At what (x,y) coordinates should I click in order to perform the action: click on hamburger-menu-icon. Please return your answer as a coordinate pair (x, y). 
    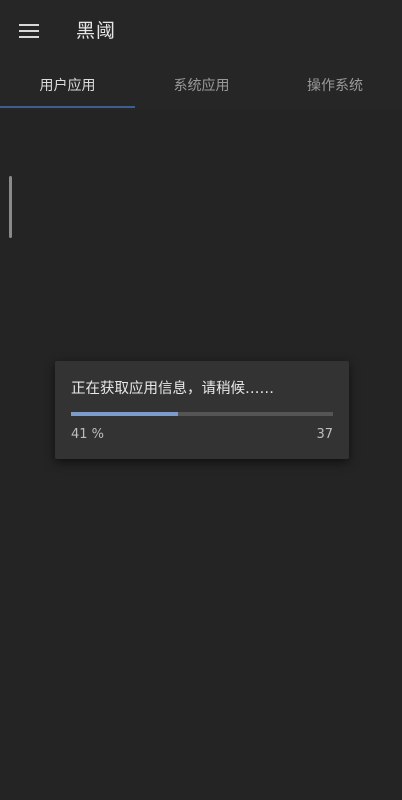
    Looking at the image, I should click on (29, 31).